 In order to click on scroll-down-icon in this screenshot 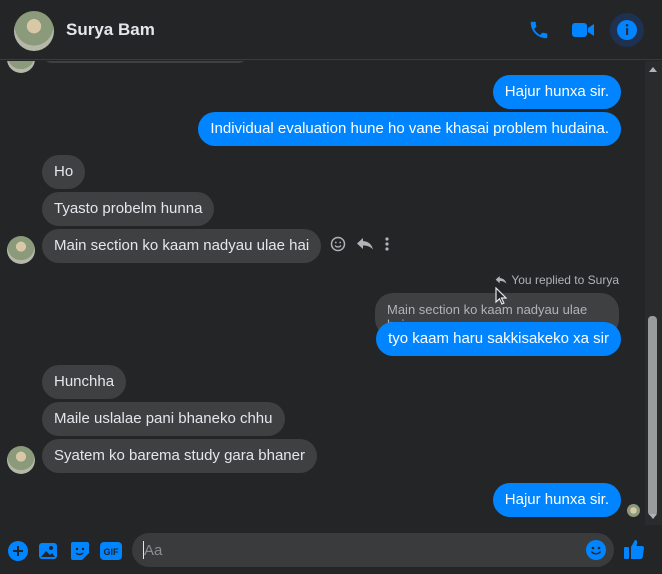, I will do `click(653, 516)`.